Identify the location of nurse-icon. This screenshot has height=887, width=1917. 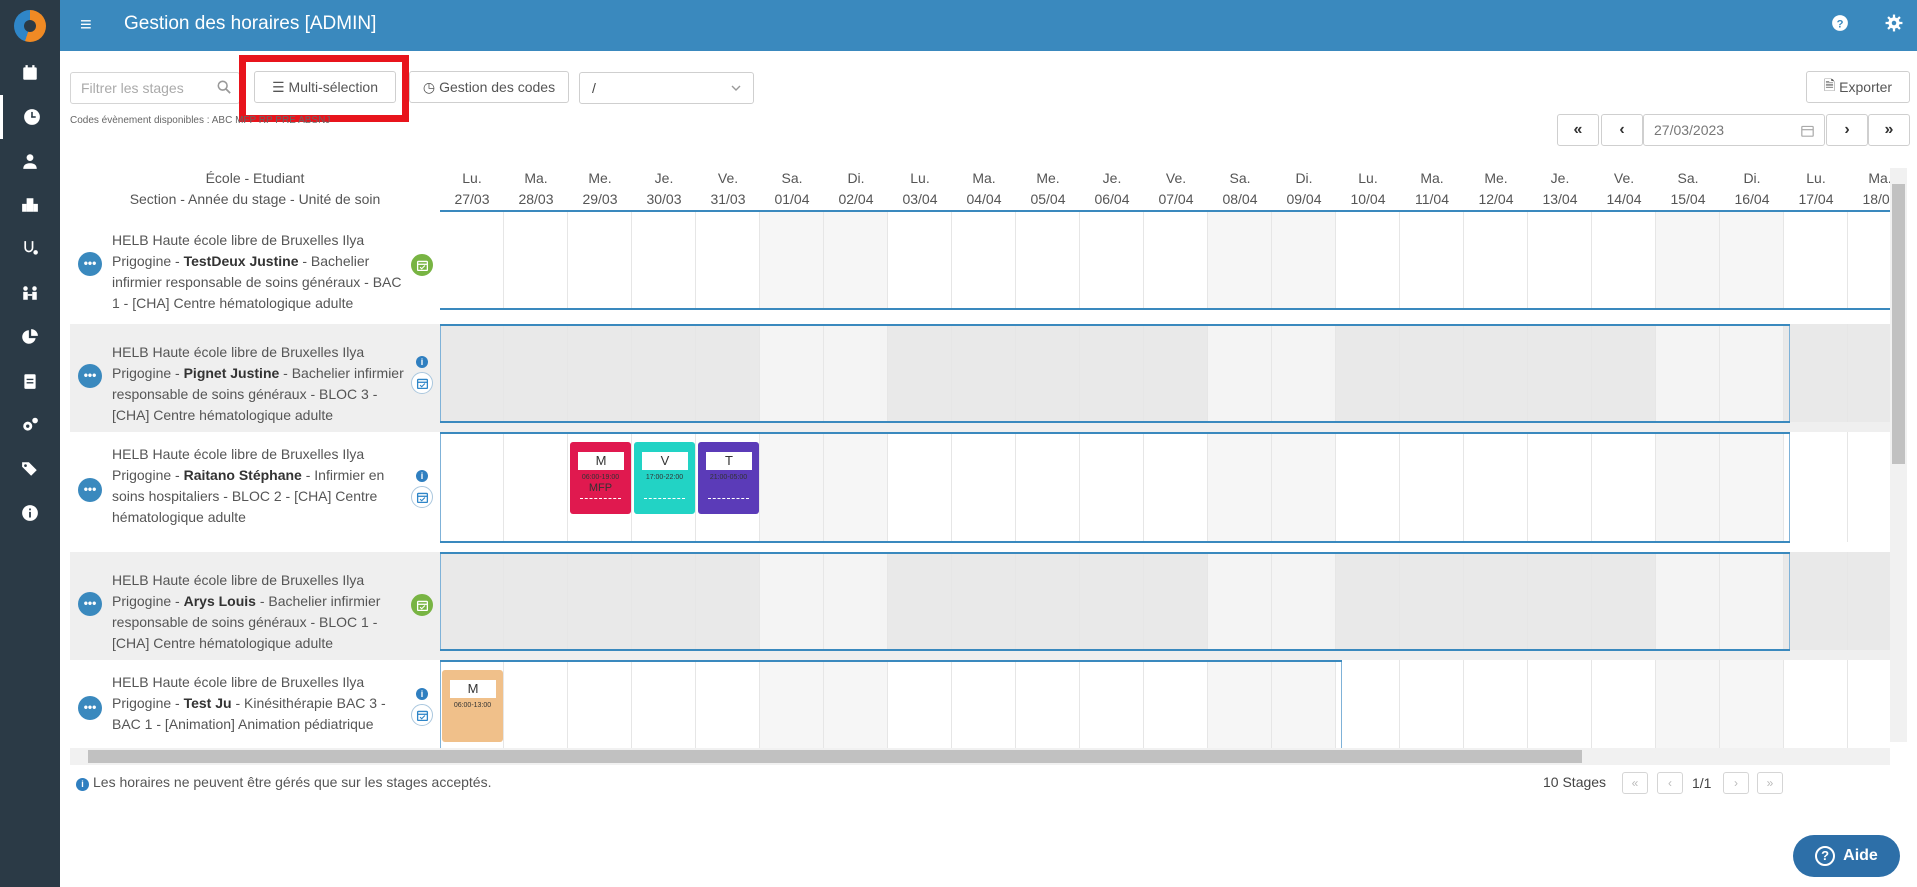
(30, 161).